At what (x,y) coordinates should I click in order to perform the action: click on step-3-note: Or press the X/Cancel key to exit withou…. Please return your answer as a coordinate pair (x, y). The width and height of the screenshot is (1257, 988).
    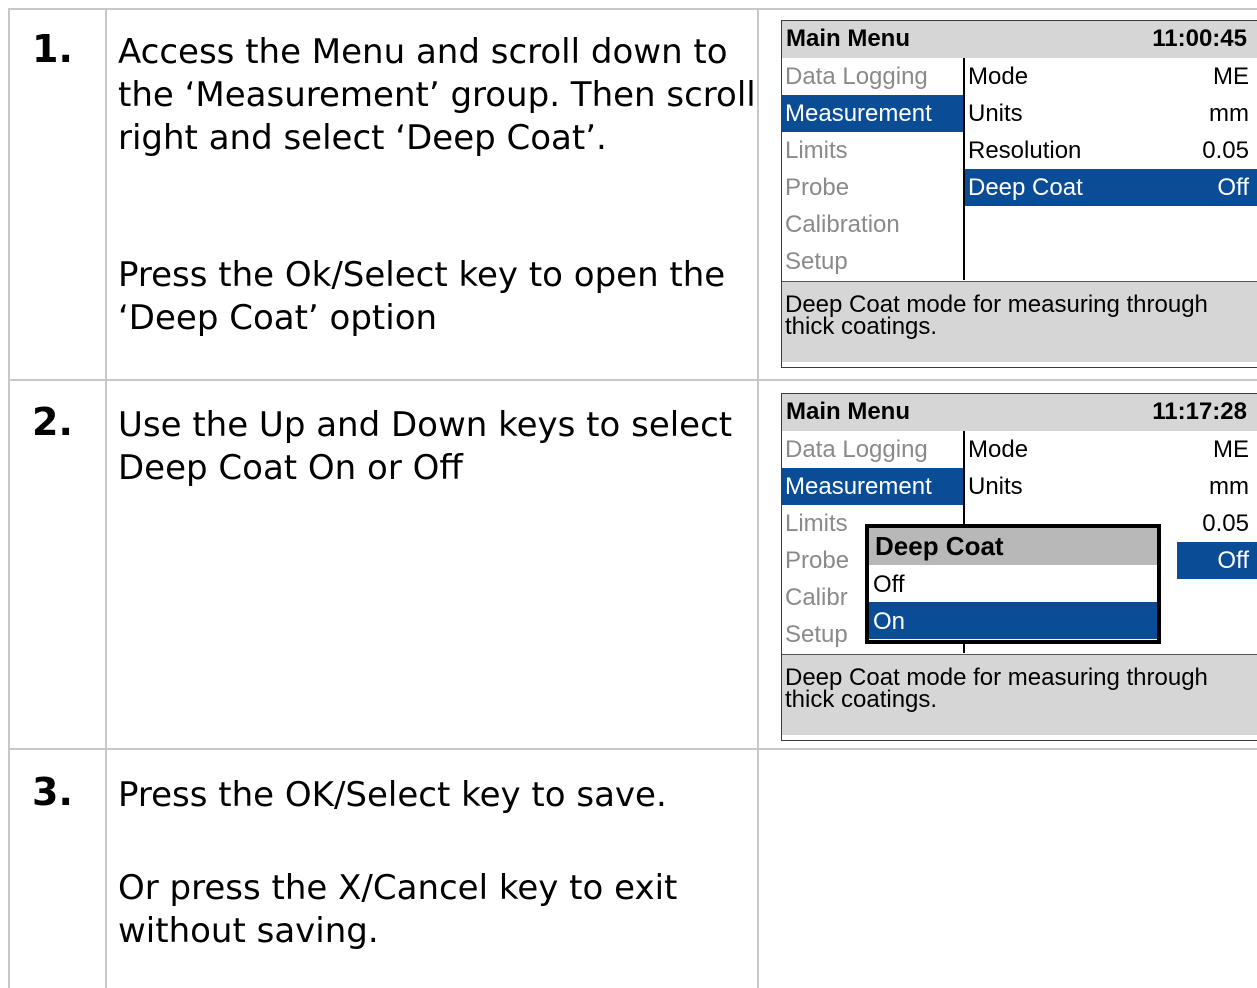
    Looking at the image, I should click on (398, 909).